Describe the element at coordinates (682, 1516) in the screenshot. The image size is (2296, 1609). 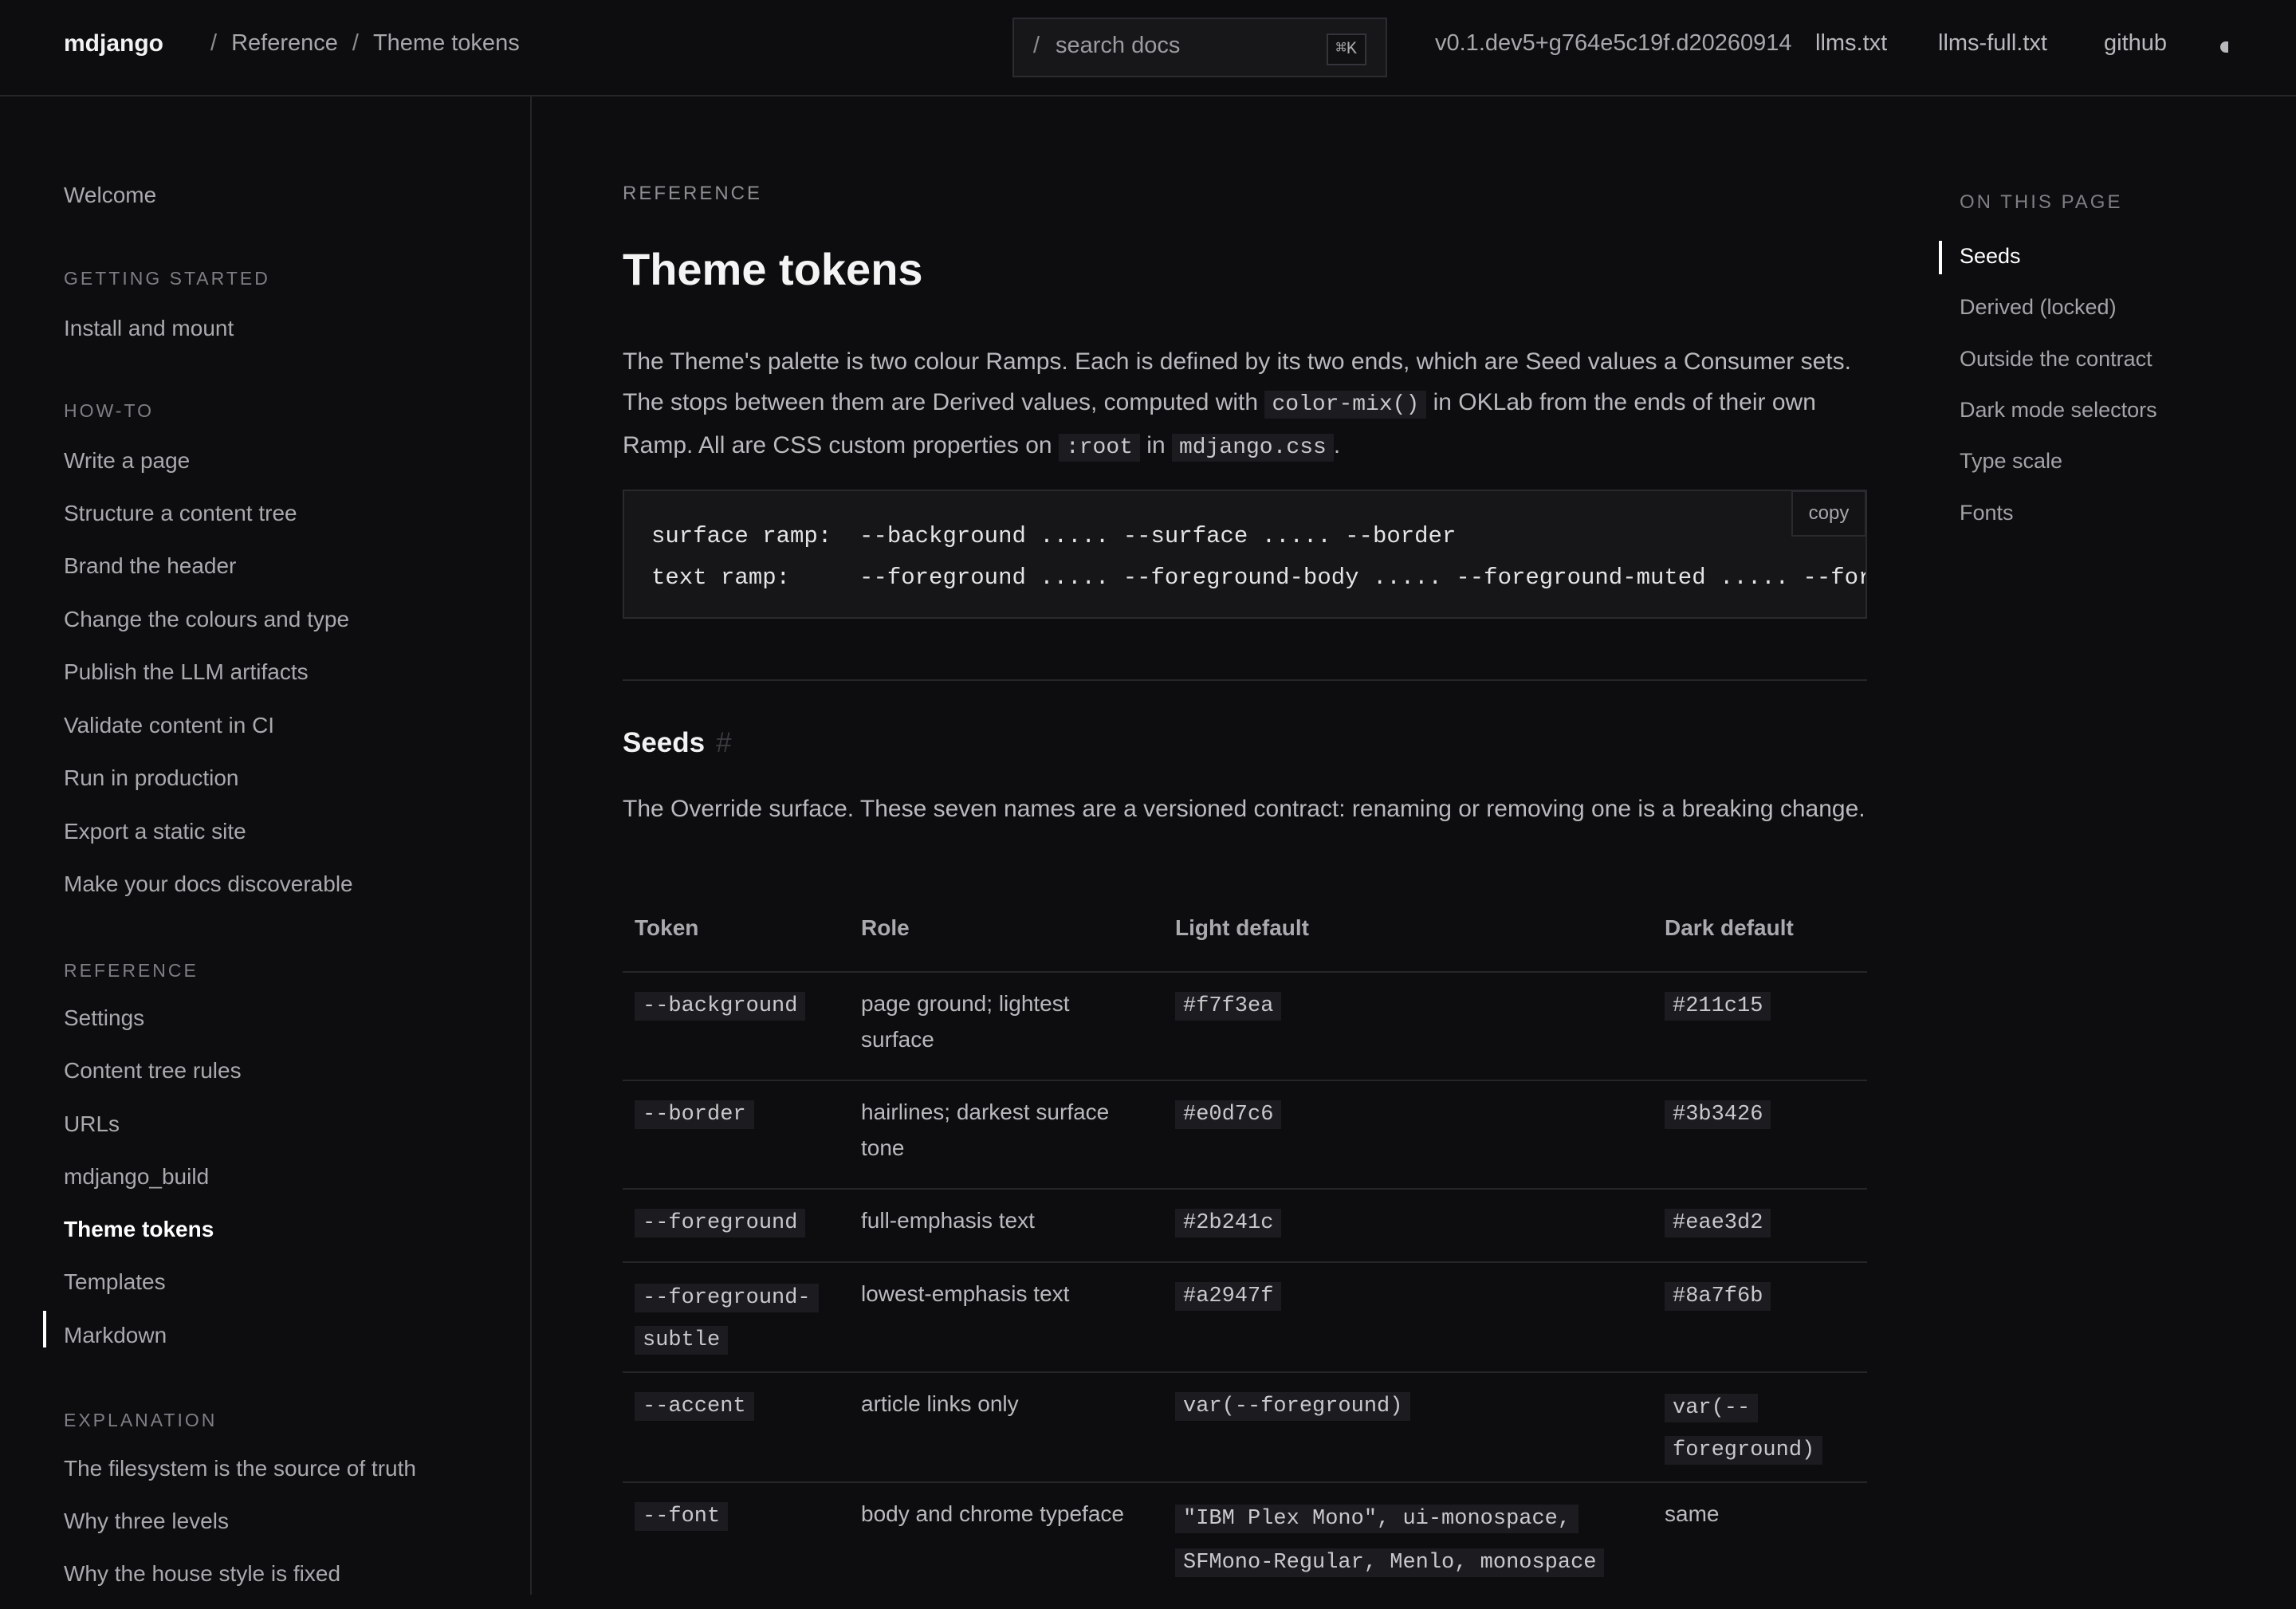
I see `token-code: --font` at that location.